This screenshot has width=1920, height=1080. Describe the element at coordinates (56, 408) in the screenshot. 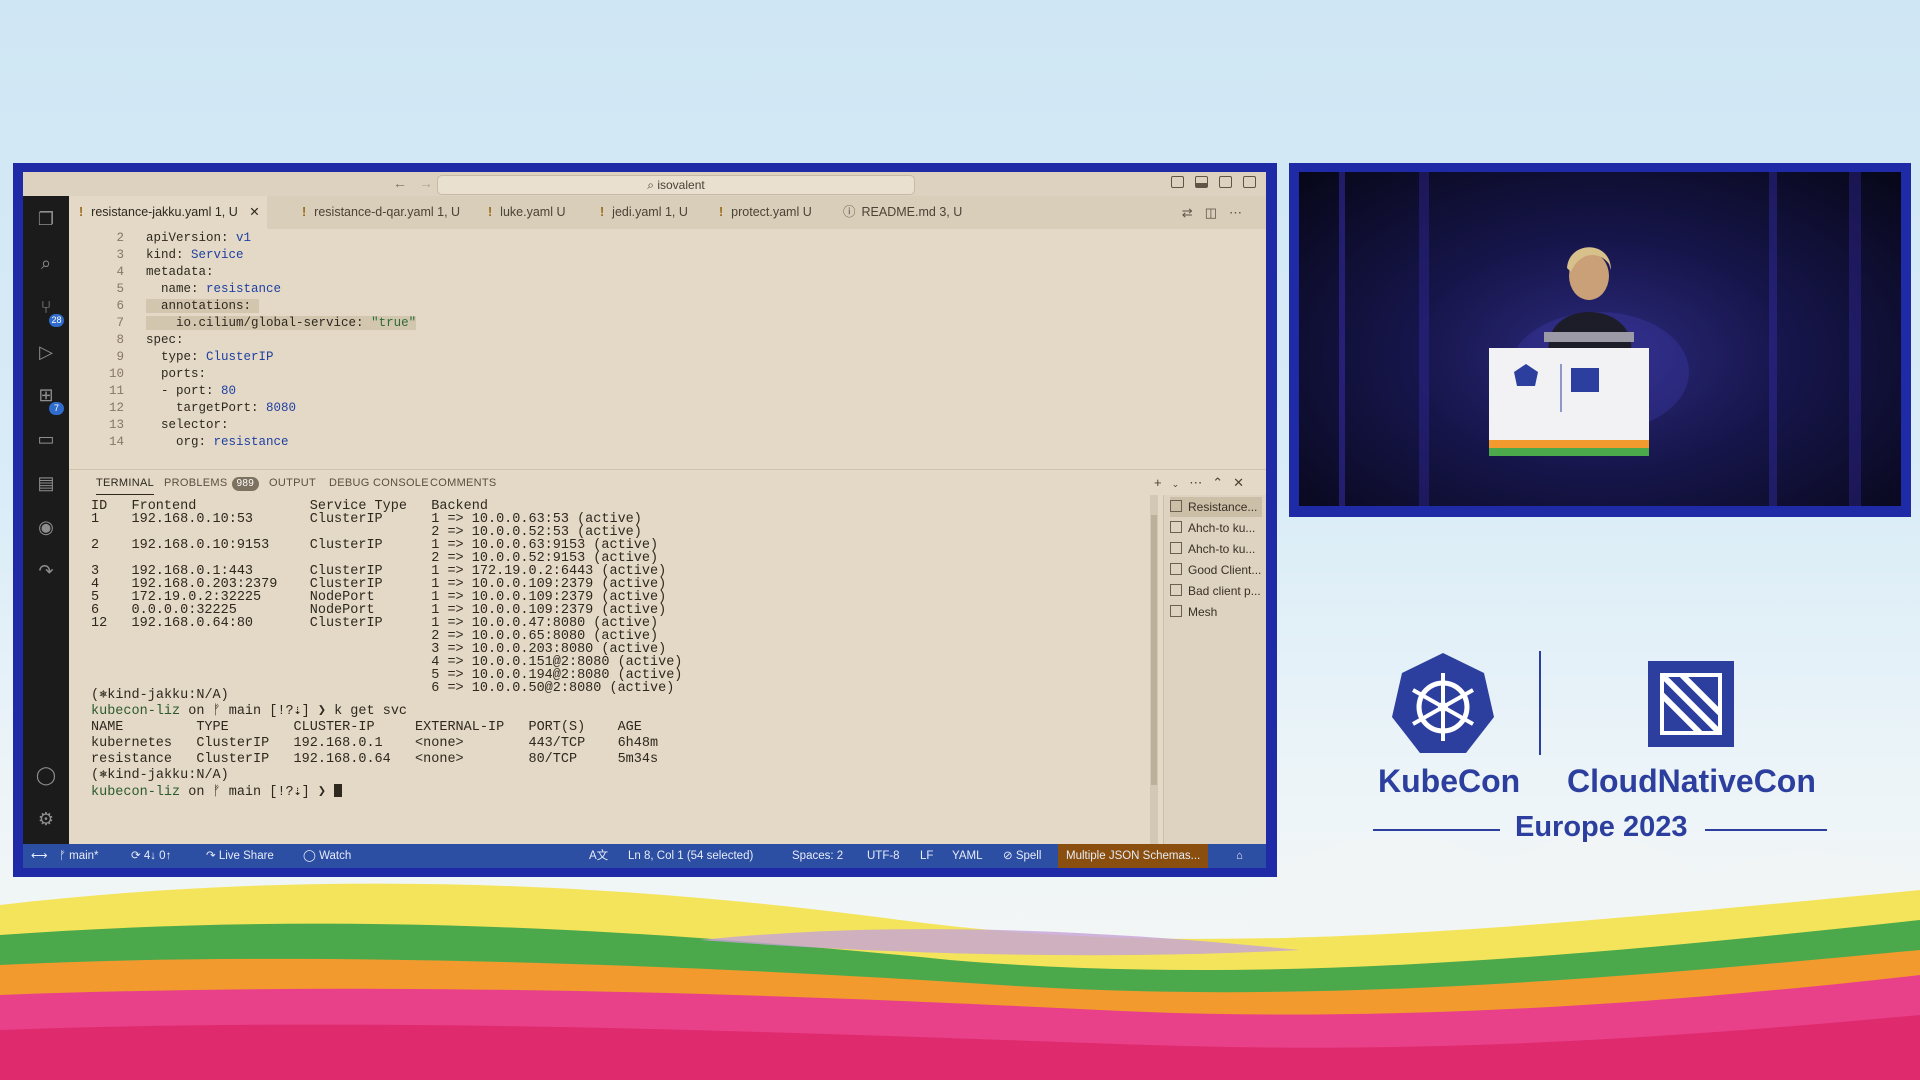

I see `extensions-badge: 7` at that location.